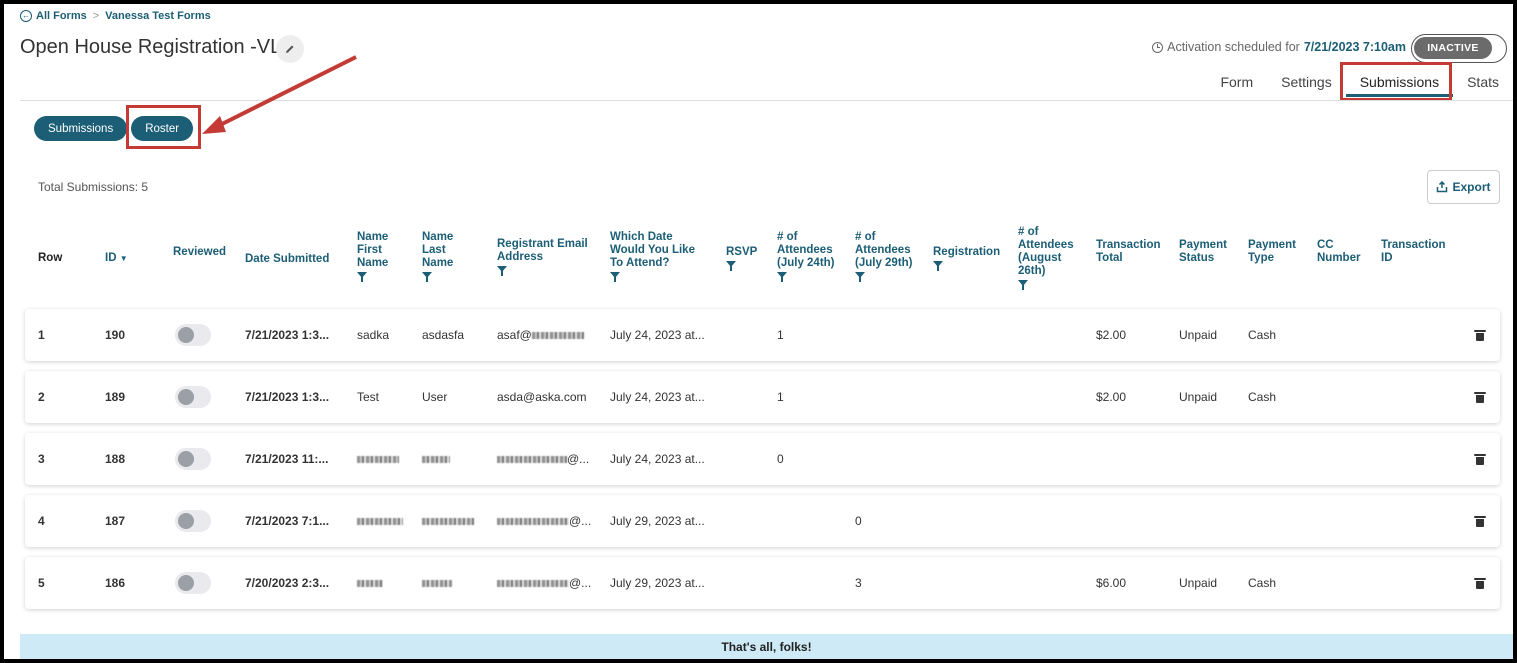 The height and width of the screenshot is (663, 1517). What do you see at coordinates (1236, 83) in the screenshot?
I see `tab-form: Form` at bounding box center [1236, 83].